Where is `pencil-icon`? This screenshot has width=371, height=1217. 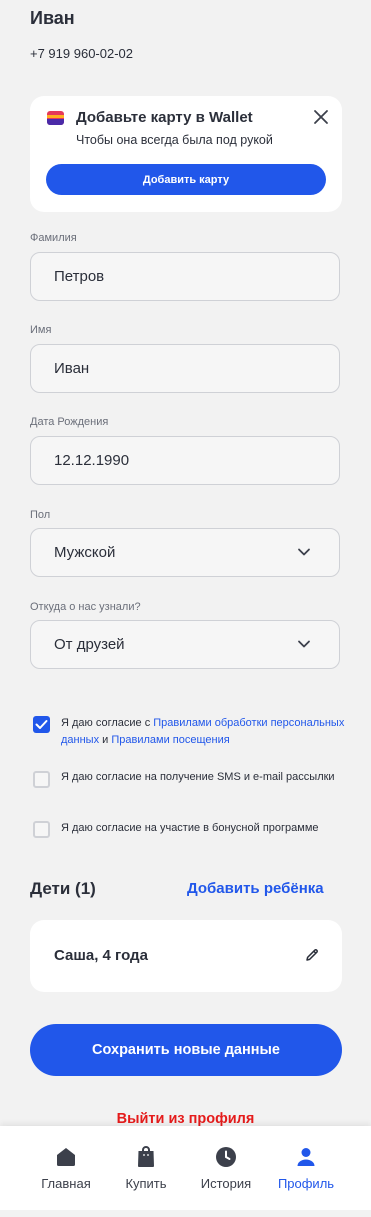
pencil-icon is located at coordinates (312, 955).